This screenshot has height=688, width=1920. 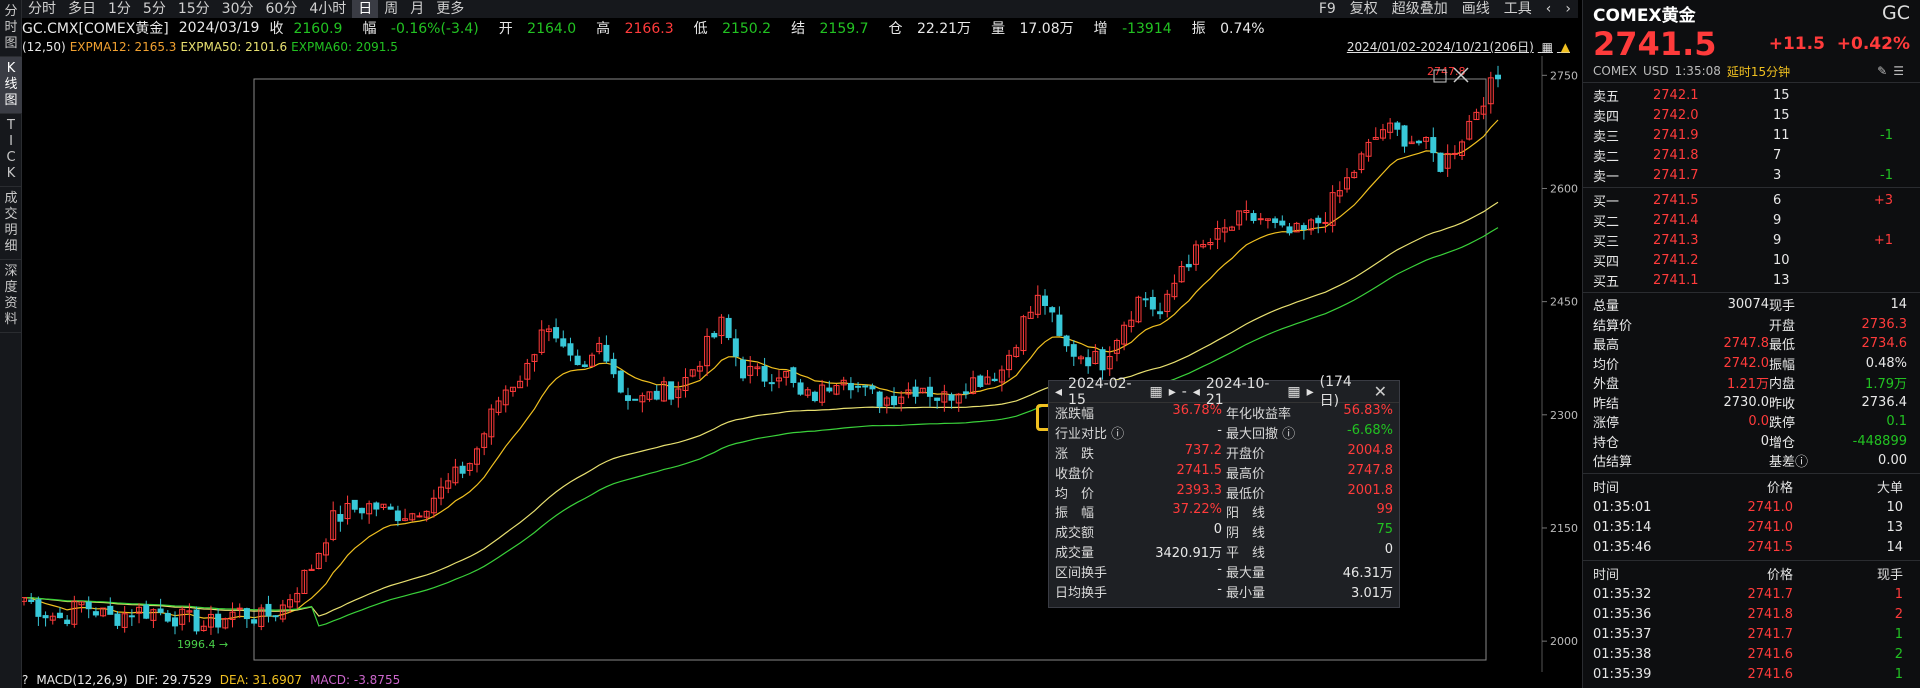 I want to click on collapse-icon: ‹, so click(x=1549, y=9).